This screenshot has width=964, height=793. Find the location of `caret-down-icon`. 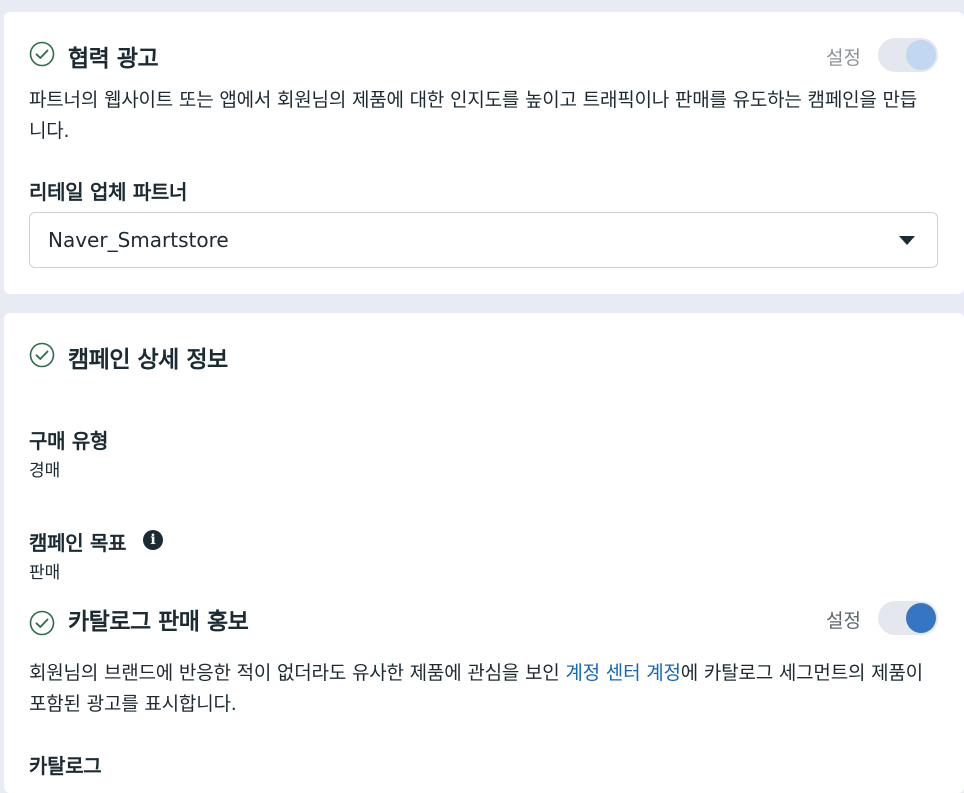

caret-down-icon is located at coordinates (907, 240).